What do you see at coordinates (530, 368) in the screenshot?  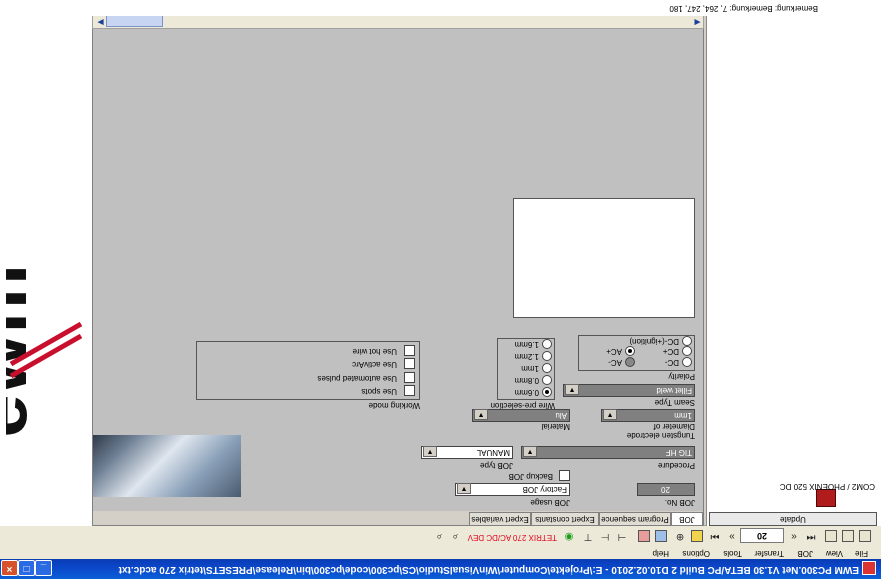 I see `wire-1-label: 1mm` at bounding box center [530, 368].